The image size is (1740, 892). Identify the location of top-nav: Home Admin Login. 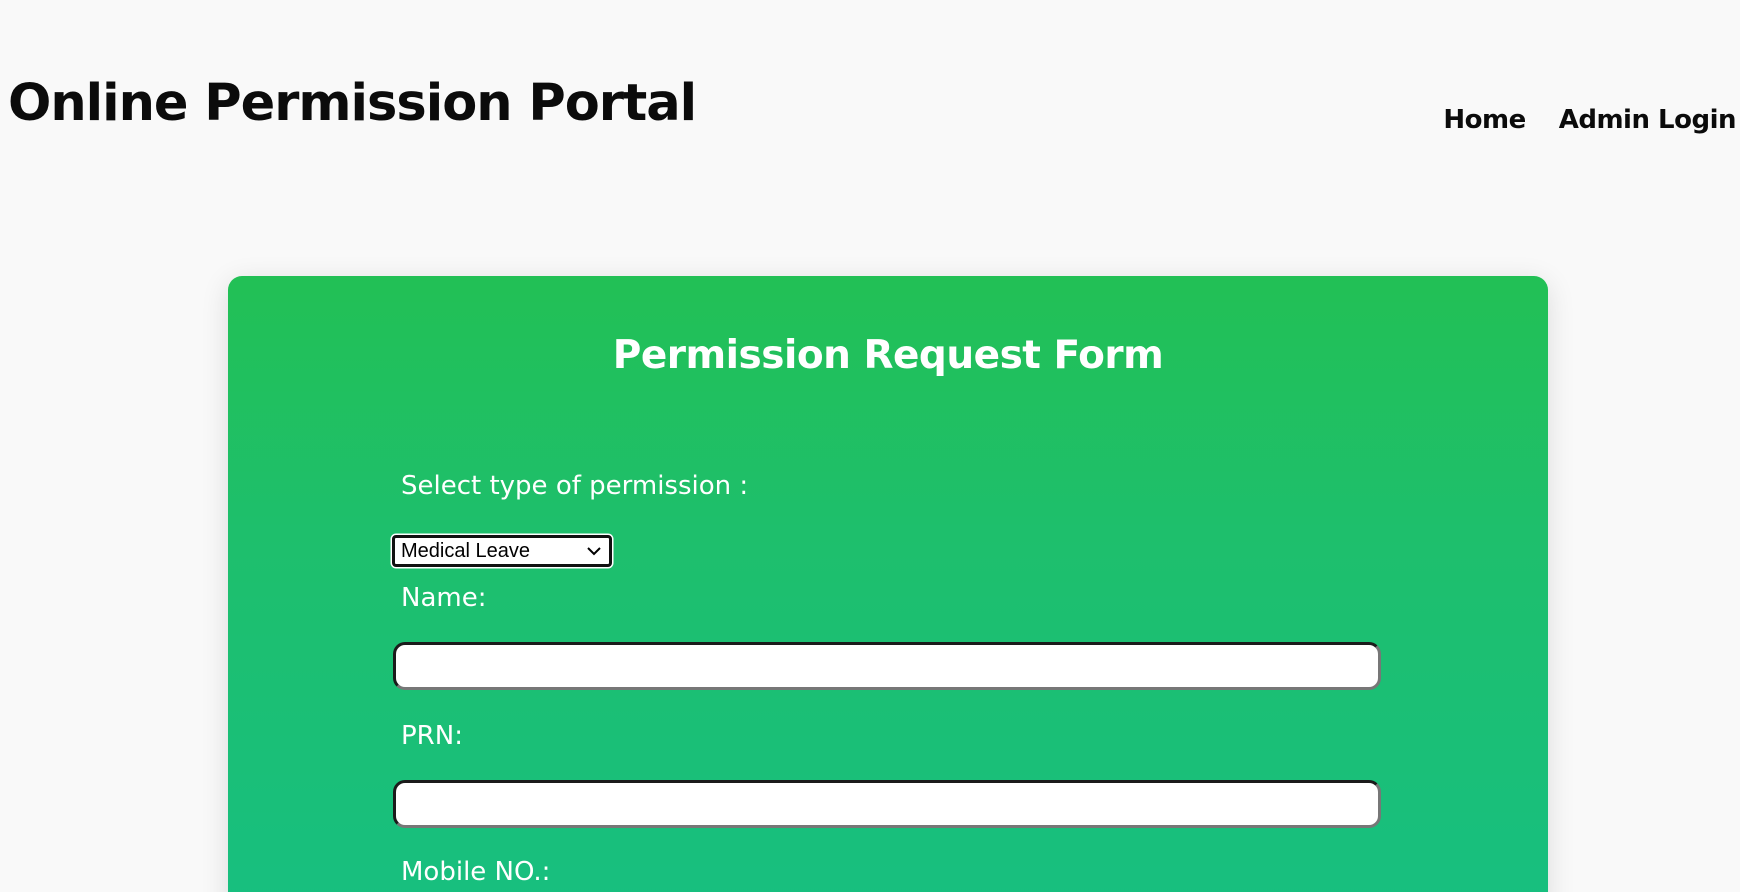
(1589, 120).